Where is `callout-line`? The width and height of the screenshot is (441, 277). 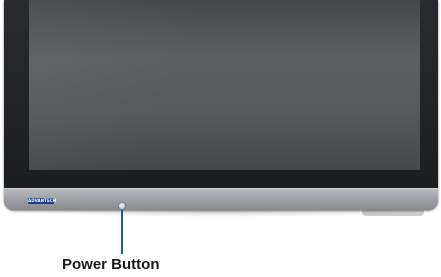 callout-line is located at coordinates (122, 232).